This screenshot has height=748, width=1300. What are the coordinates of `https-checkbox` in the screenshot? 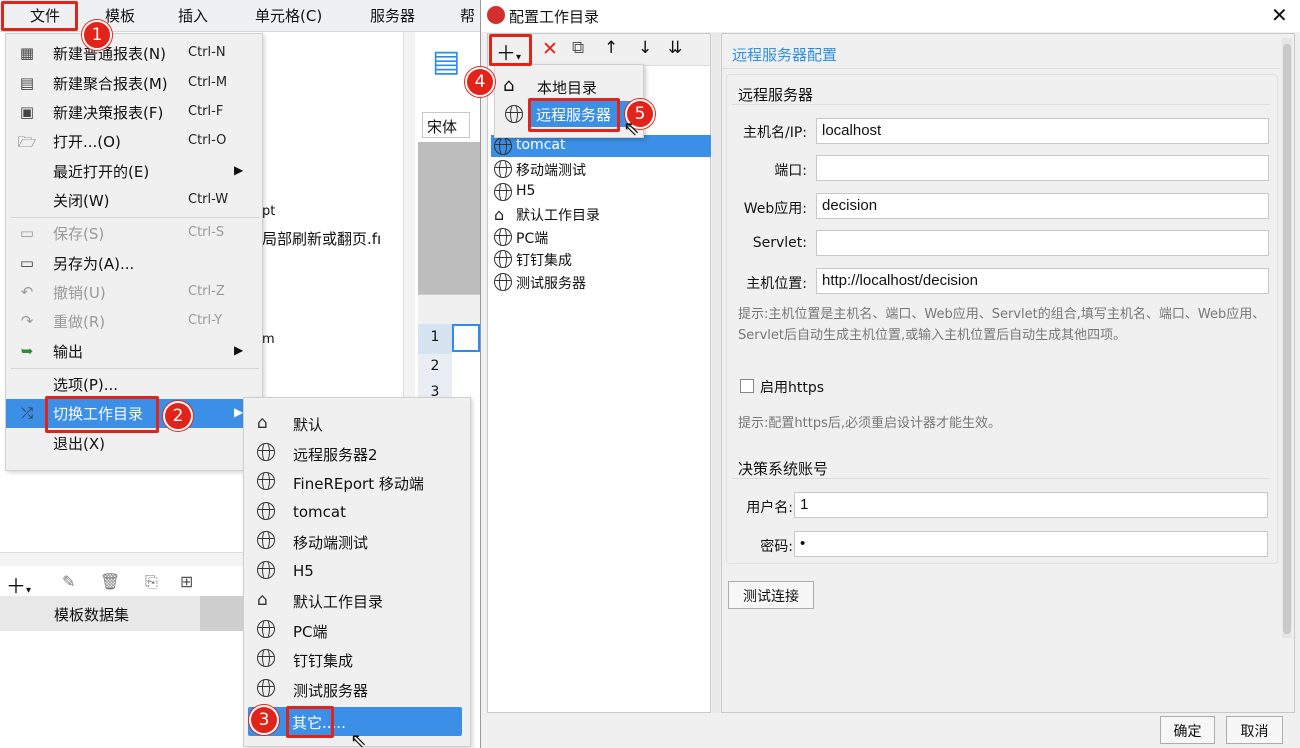 It's located at (747, 386).